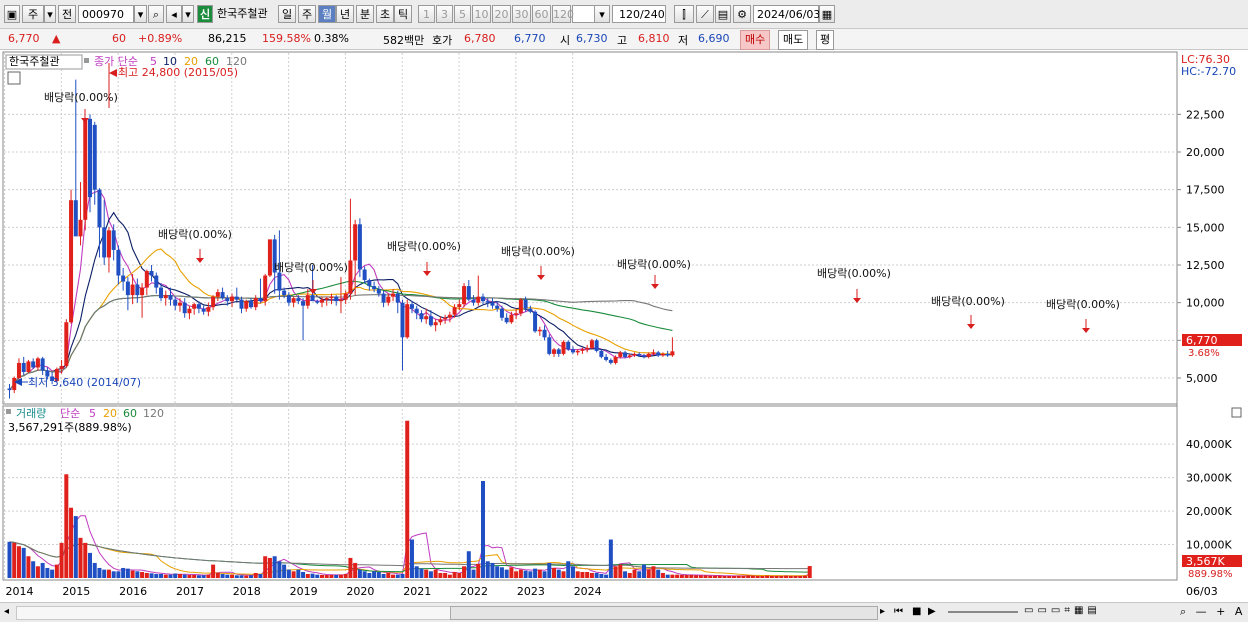 The width and height of the screenshot is (1248, 622). Describe the element at coordinates (639, 14) in the screenshot. I see `count-input: 120/240` at that location.